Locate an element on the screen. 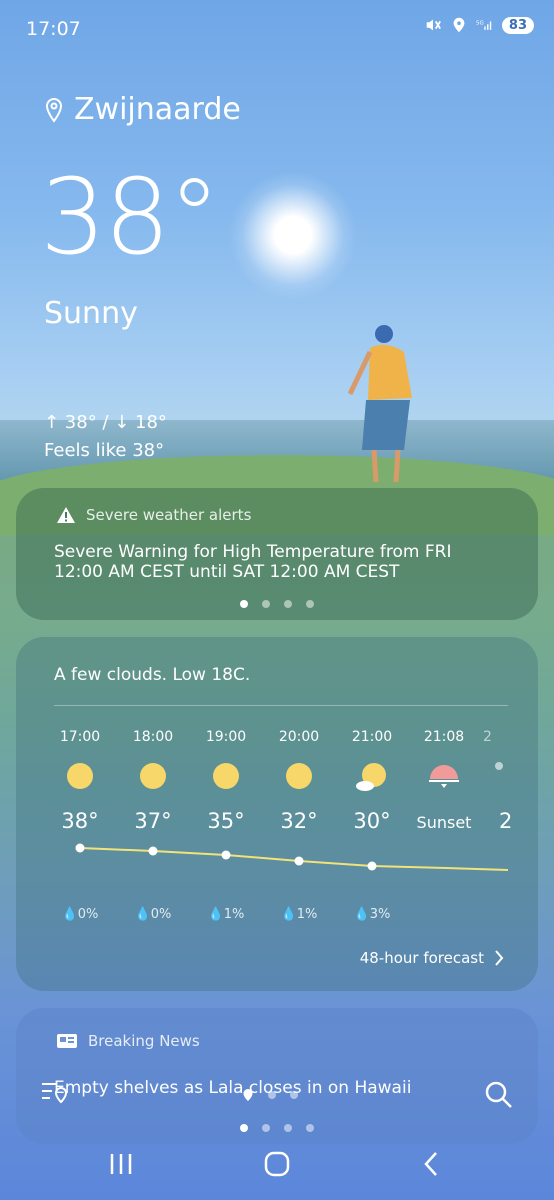 The width and height of the screenshot is (554, 1200). hour-time: 21:08 is located at coordinates (444, 737).